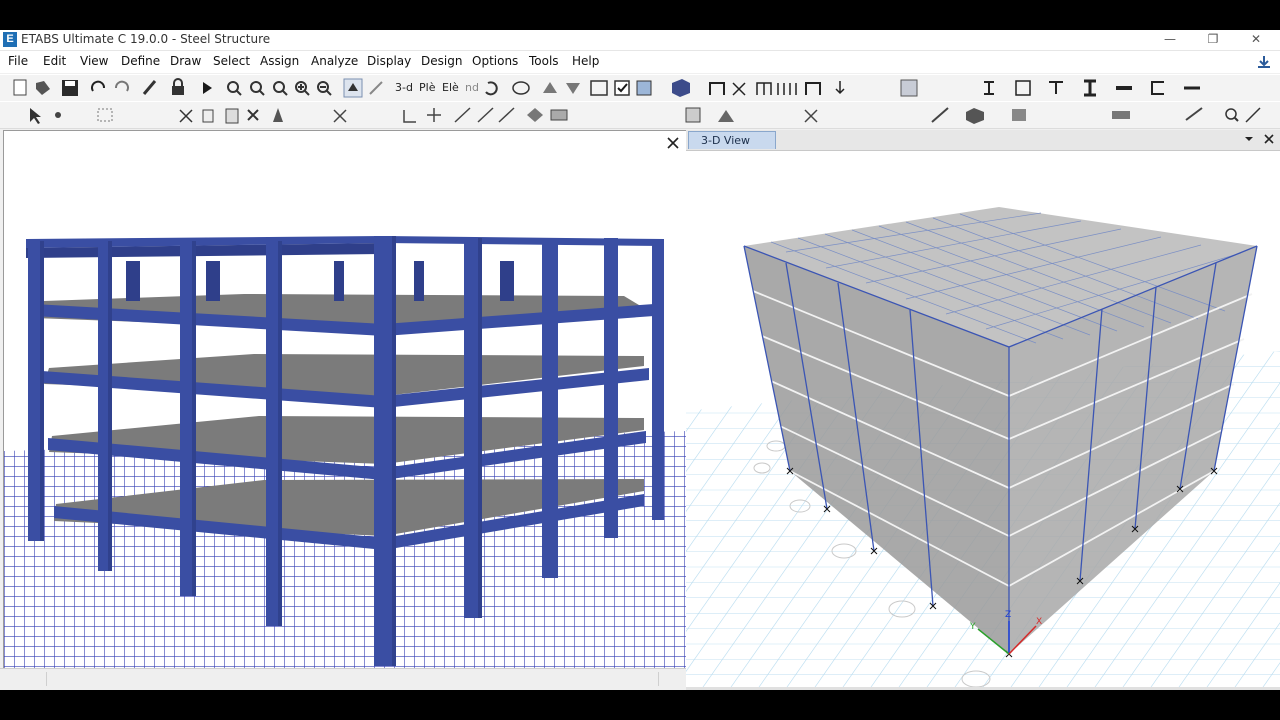 The width and height of the screenshot is (1280, 720). I want to click on assign-area-icon, so click(975, 116).